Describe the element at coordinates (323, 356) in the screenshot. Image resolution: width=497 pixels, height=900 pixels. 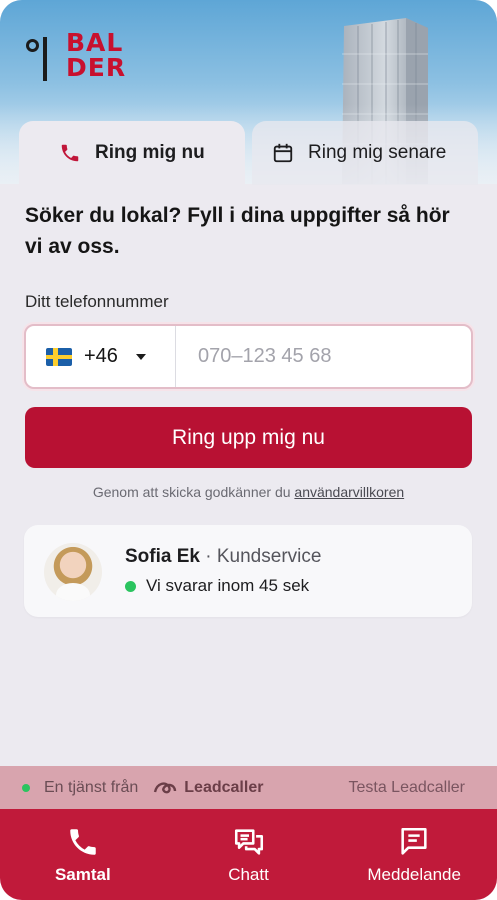
I see `phone-input` at that location.